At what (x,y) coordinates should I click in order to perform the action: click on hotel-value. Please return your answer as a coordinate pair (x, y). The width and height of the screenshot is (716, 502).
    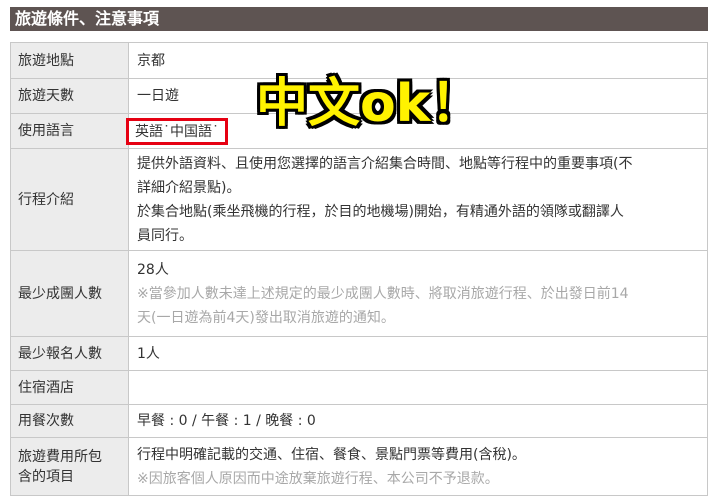
    Looking at the image, I should click on (418, 387).